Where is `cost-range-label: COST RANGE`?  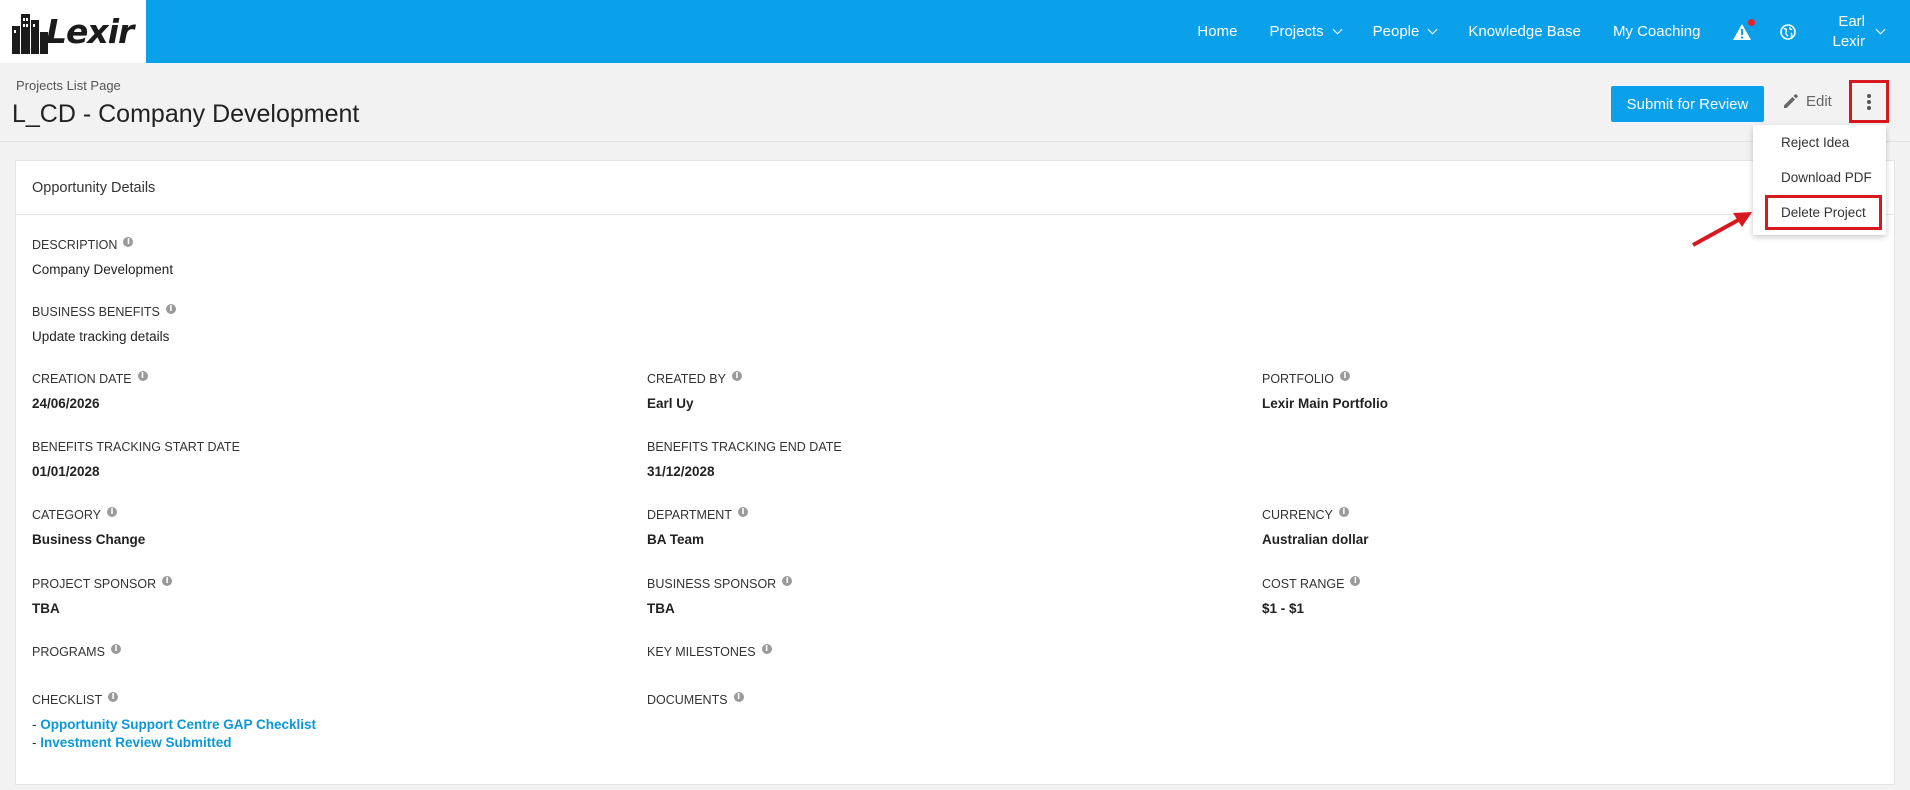
cost-range-label: COST RANGE is located at coordinates (1303, 584).